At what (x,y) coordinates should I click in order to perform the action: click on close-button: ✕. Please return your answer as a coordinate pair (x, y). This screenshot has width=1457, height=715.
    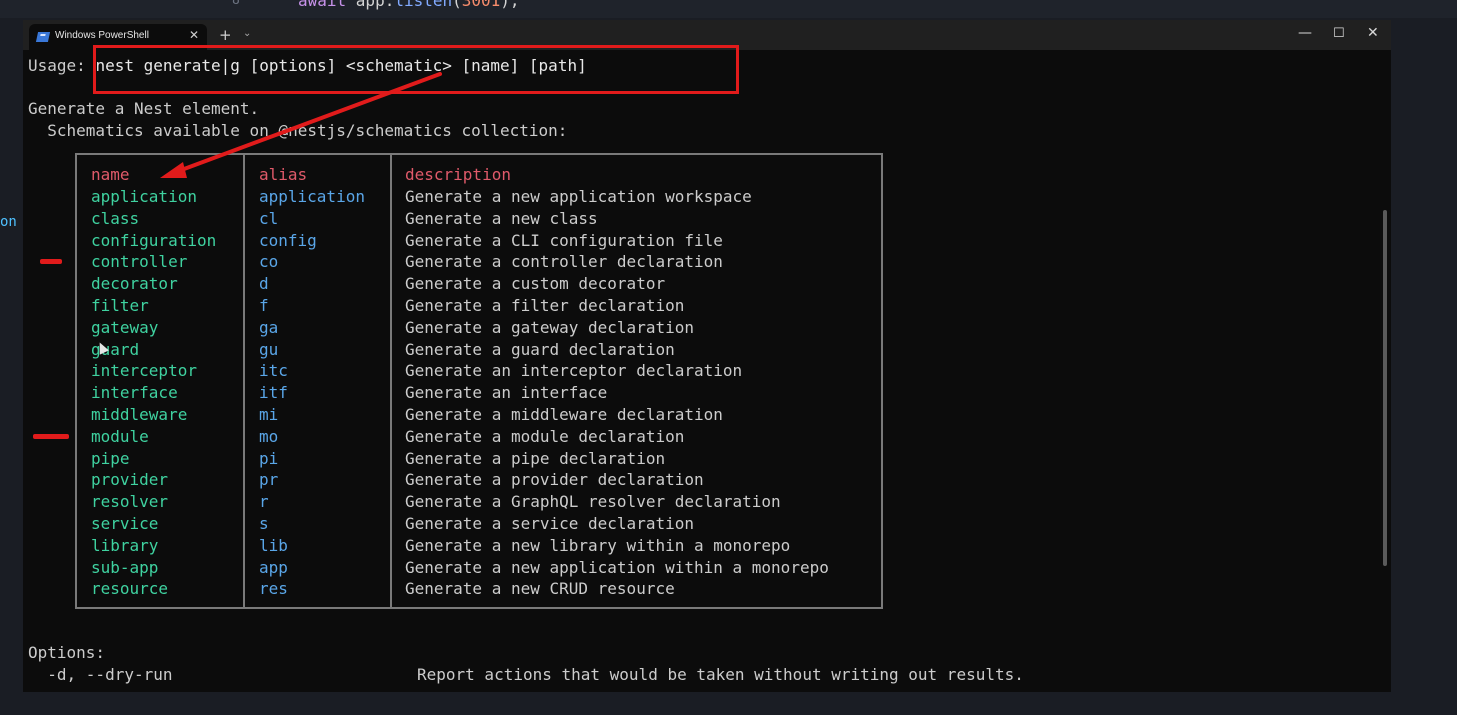
    Looking at the image, I should click on (1373, 33).